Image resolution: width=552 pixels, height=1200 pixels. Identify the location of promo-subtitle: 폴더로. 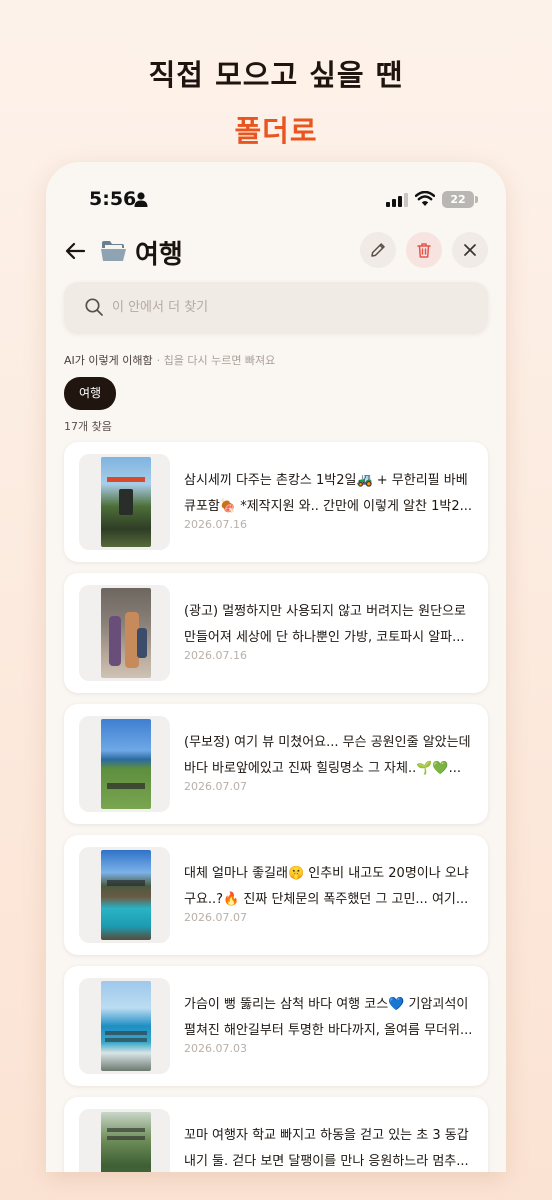
(276, 131).